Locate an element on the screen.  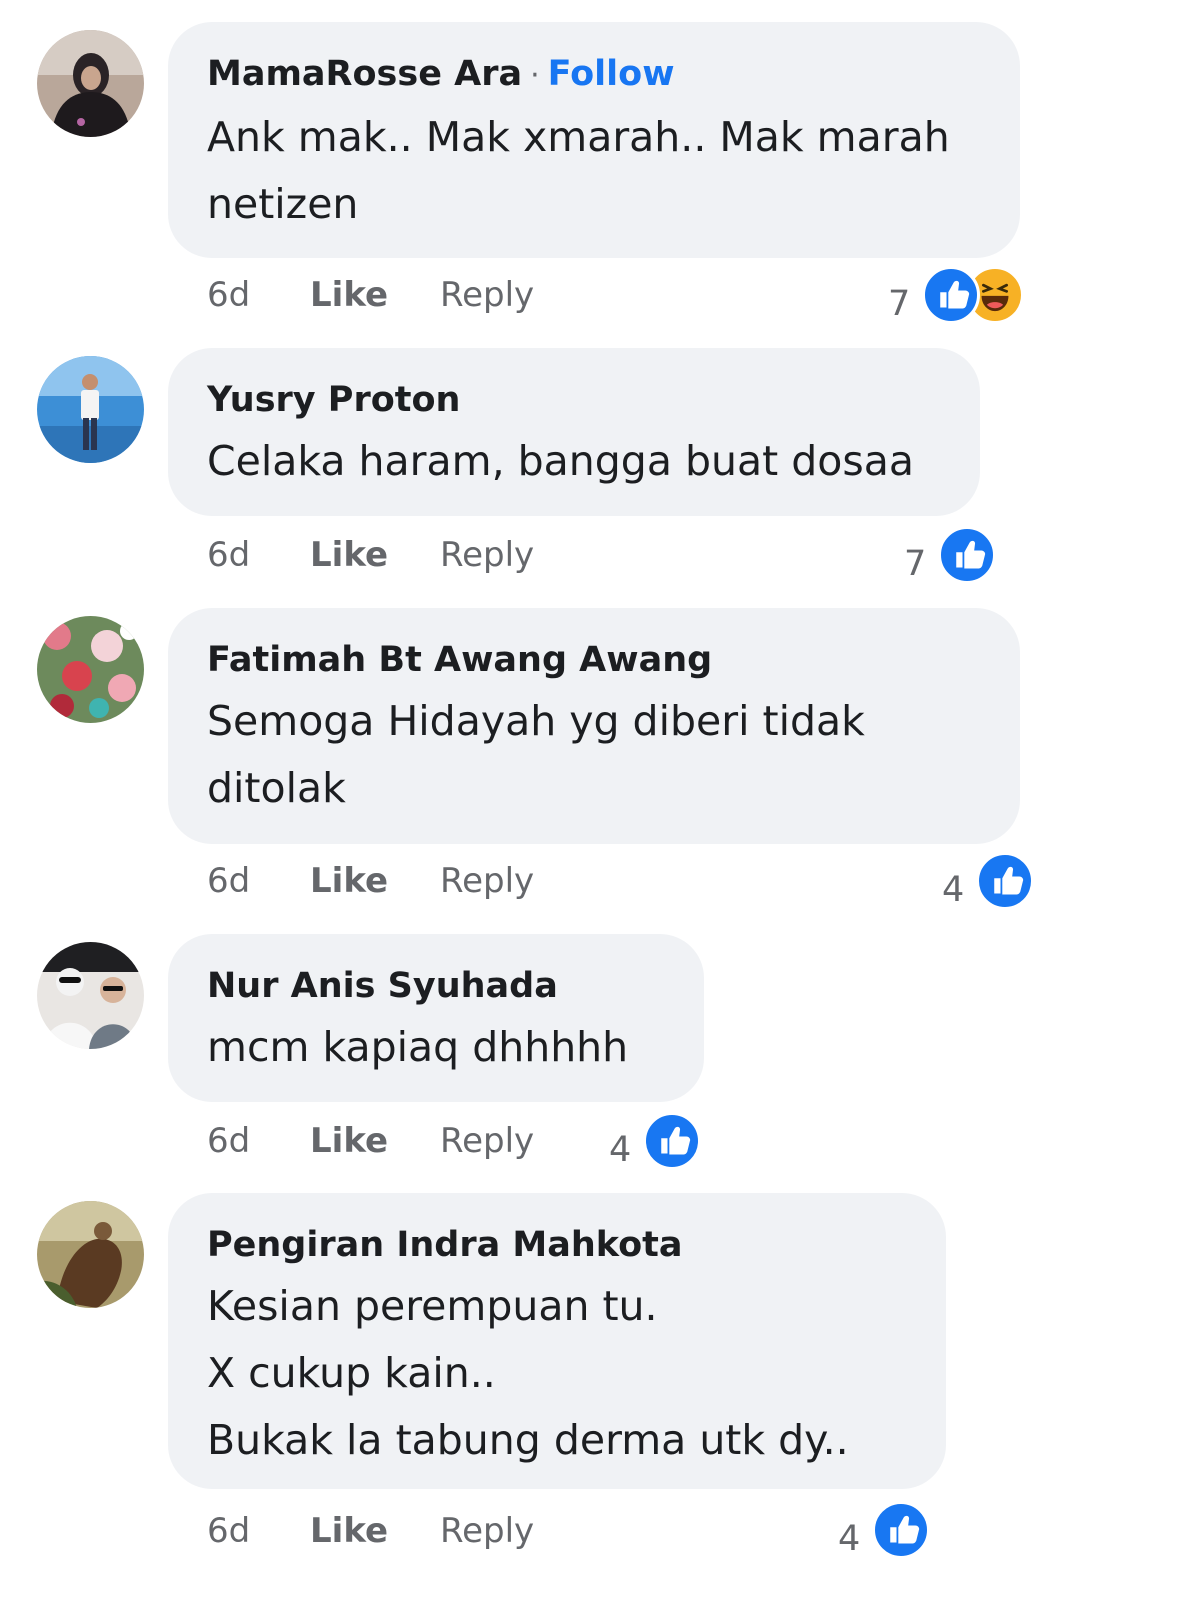
comment-bubble: Nur Anis Syuhada mcm kapiaq dhhhhh is located at coordinates (436, 1018).